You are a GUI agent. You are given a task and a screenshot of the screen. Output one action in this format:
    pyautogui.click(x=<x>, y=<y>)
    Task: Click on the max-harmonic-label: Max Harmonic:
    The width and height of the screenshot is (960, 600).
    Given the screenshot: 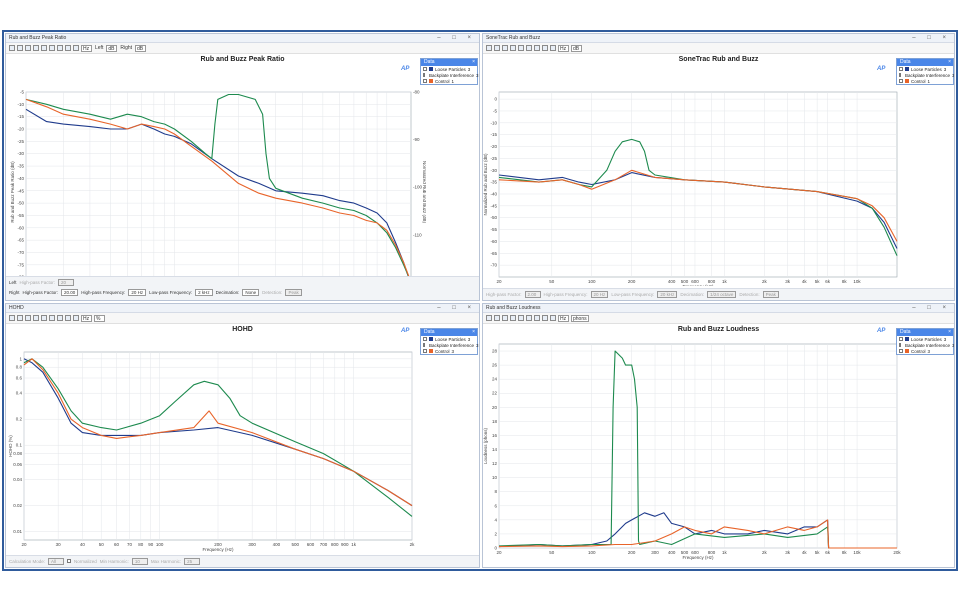 What is the action you would take?
    pyautogui.click(x=166, y=561)
    